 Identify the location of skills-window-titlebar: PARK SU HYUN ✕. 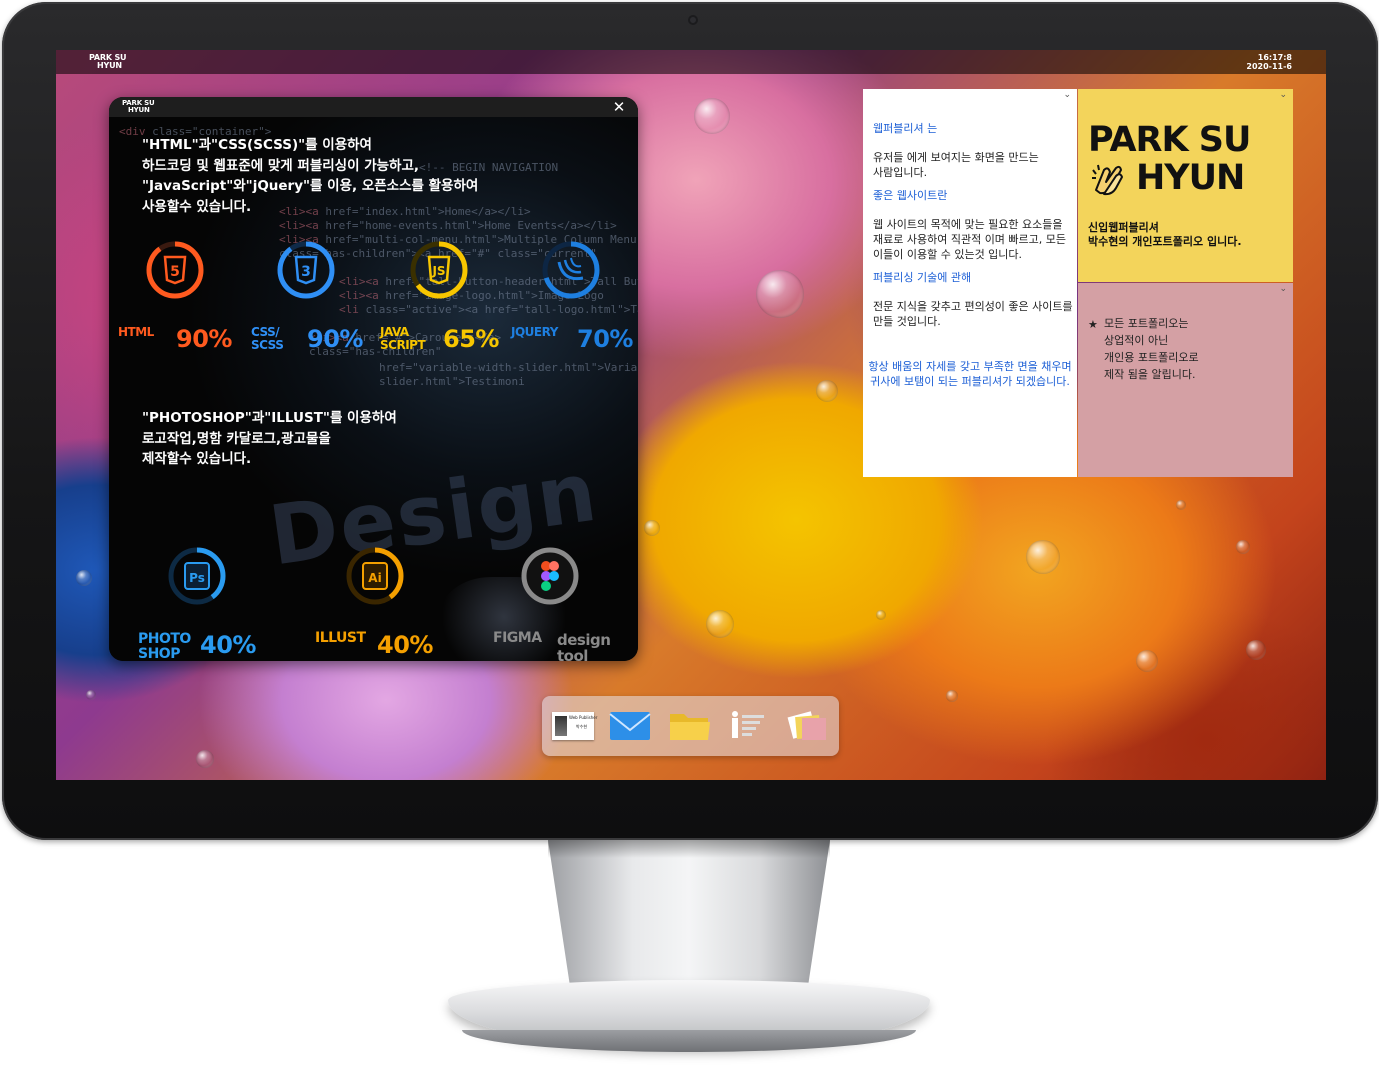
(373, 107).